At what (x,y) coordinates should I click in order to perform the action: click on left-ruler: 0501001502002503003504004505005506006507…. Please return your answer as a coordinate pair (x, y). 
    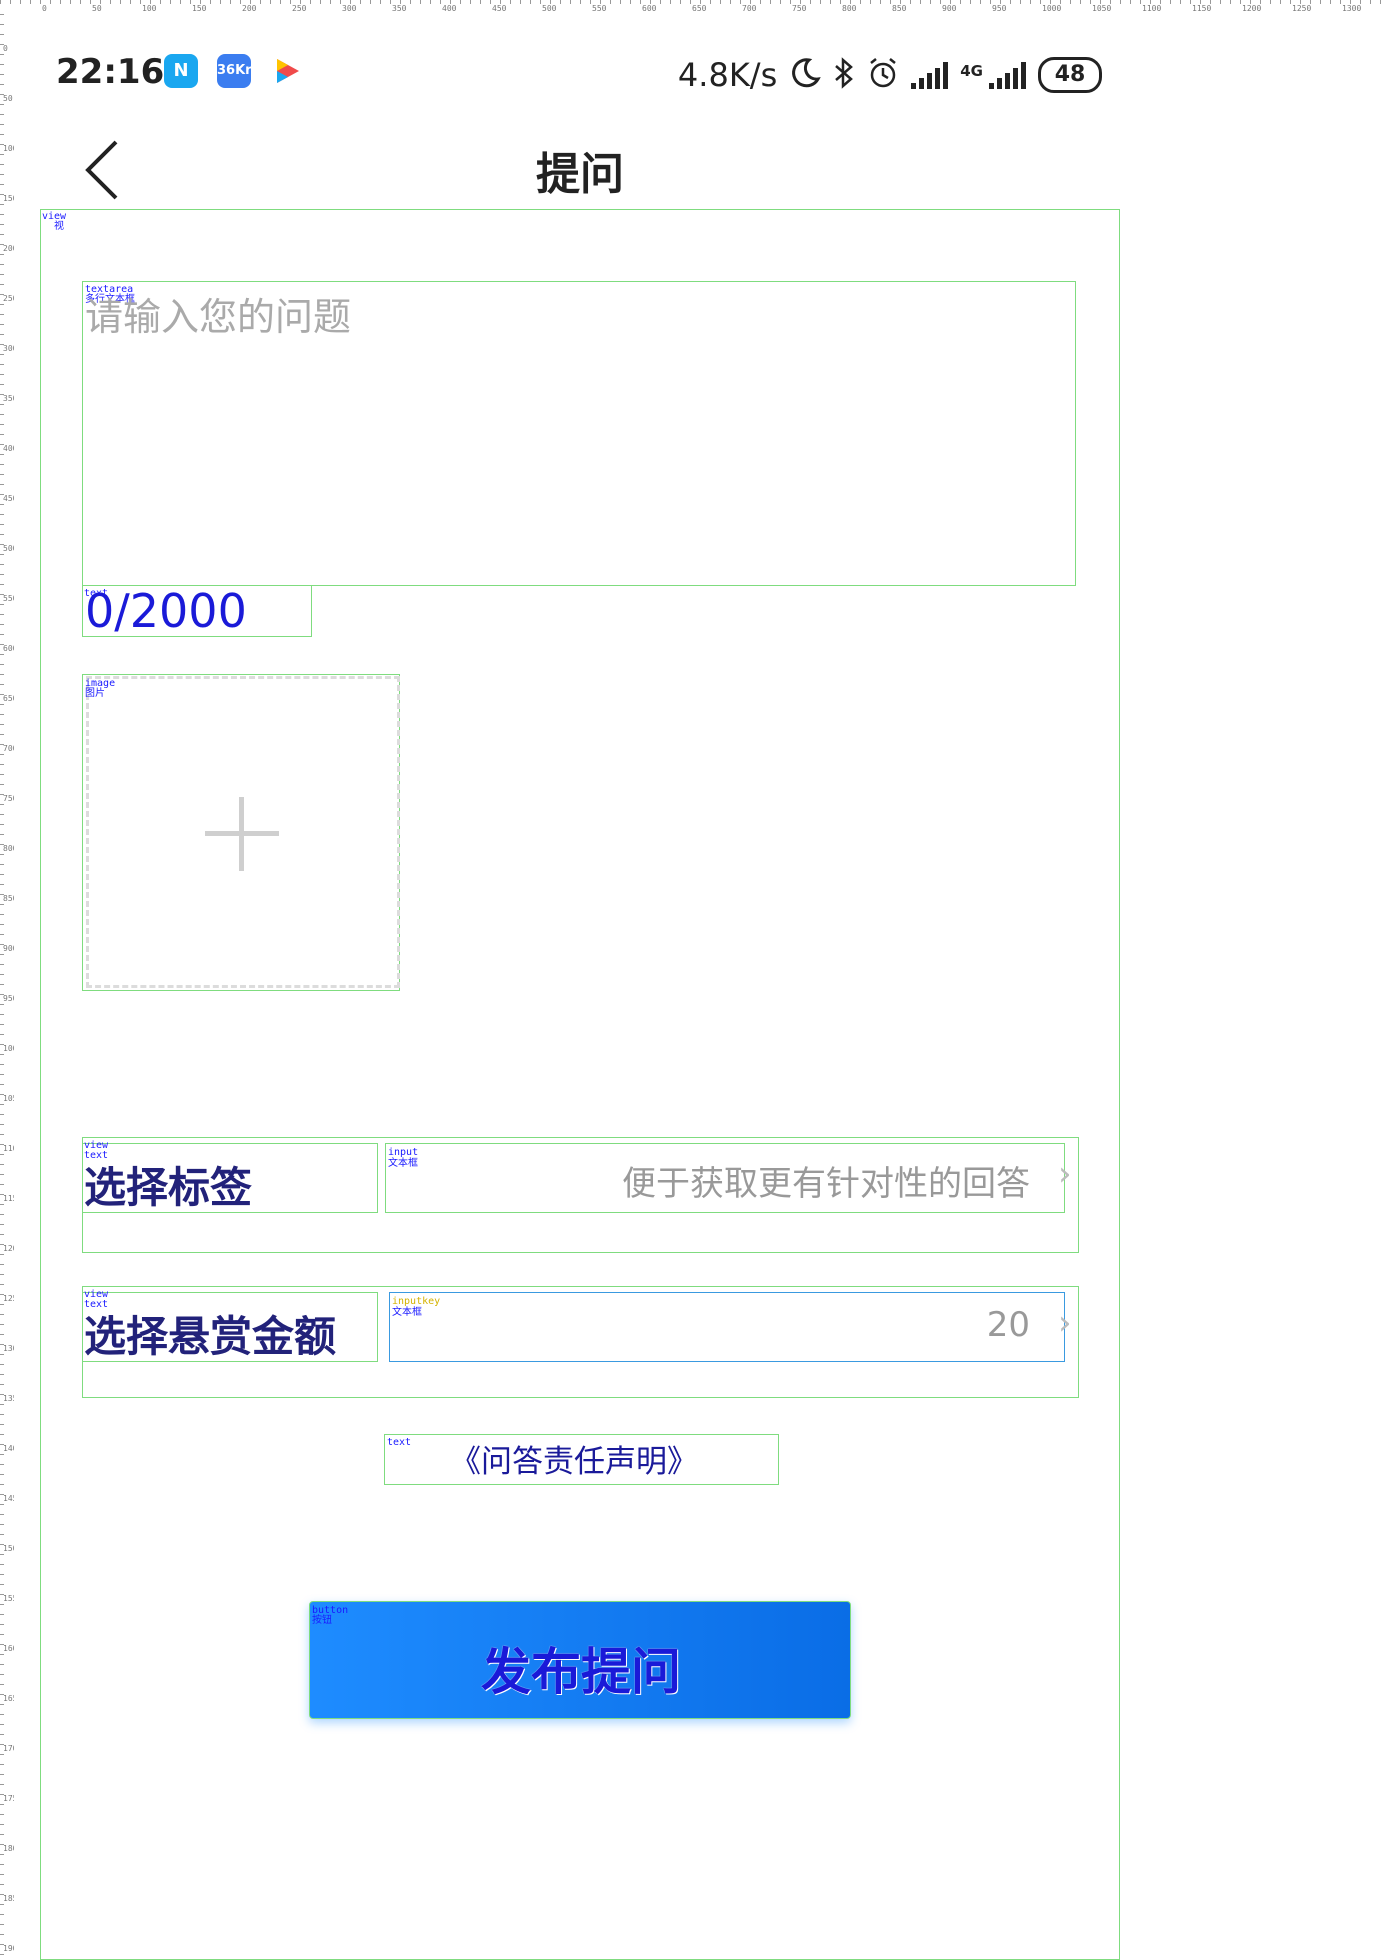
    Looking at the image, I should click on (7, 987).